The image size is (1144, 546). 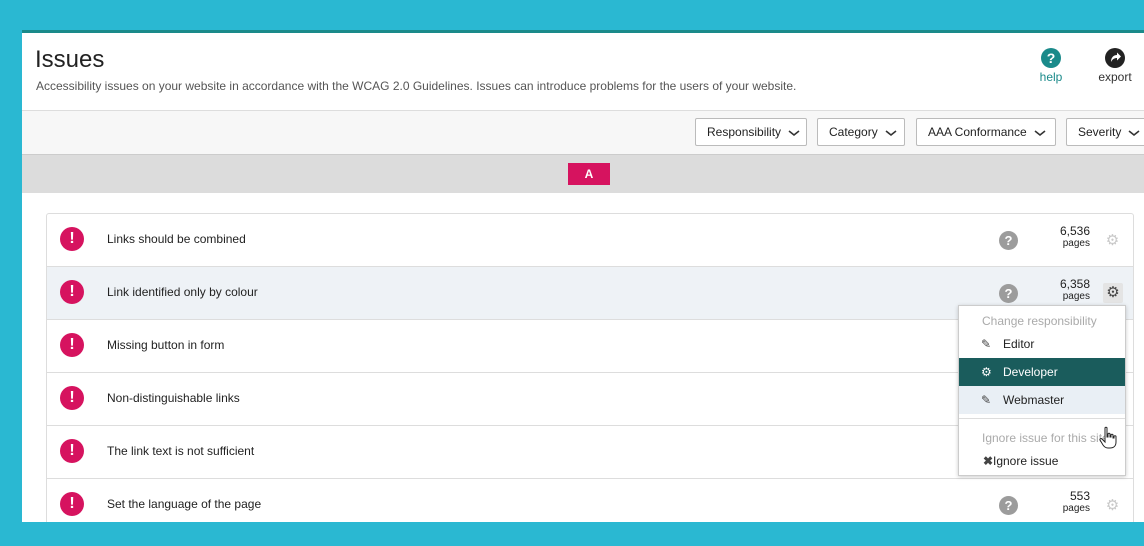 What do you see at coordinates (589, 174) in the screenshot?
I see `level-badge: A` at bounding box center [589, 174].